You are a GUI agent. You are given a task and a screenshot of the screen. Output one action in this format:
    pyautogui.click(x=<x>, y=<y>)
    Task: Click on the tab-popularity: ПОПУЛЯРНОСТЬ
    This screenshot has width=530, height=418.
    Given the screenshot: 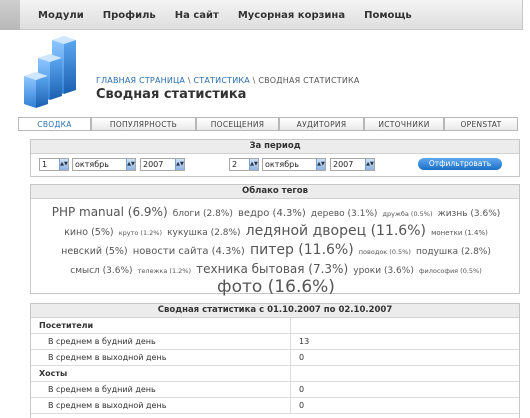 What is the action you would take?
    pyautogui.click(x=143, y=124)
    